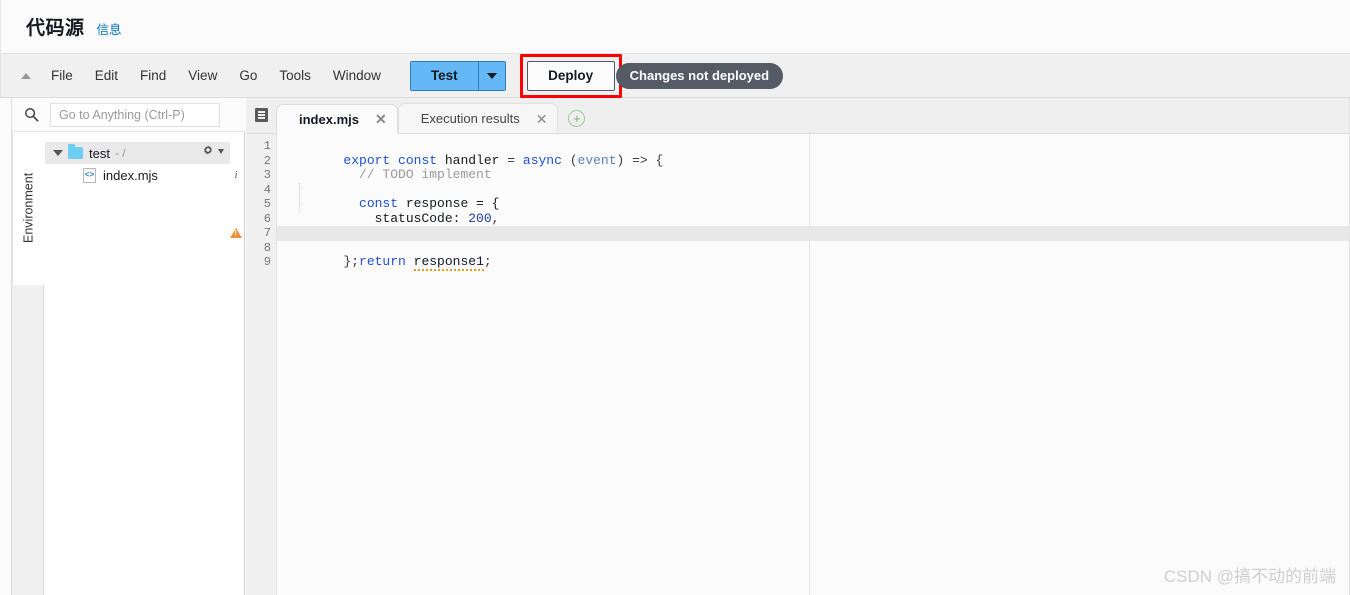 Image resolution: width=1350 pixels, height=595 pixels. What do you see at coordinates (444, 75) in the screenshot?
I see `test-button: Test` at bounding box center [444, 75].